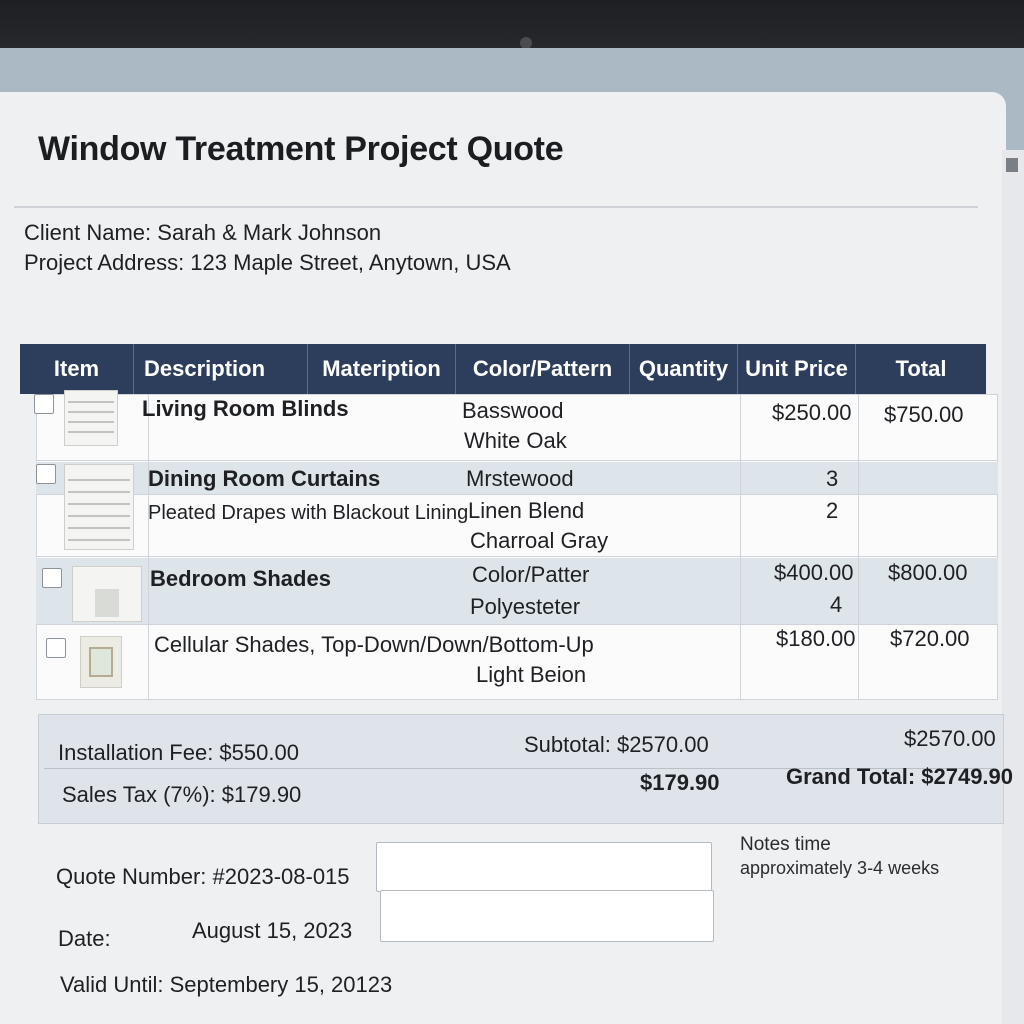  Describe the element at coordinates (240, 578) in the screenshot. I see `item-name: Bedroom Shades` at that location.